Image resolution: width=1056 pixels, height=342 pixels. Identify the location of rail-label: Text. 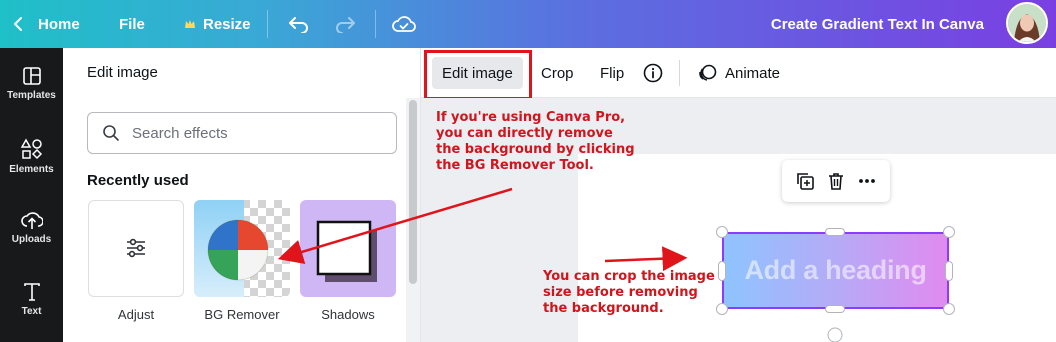
(31, 311).